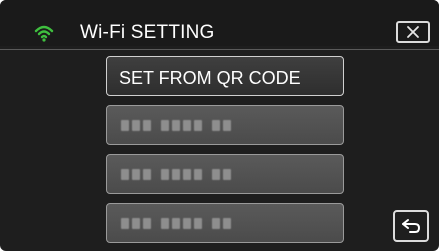 The width and height of the screenshot is (439, 251). Describe the element at coordinates (219, 49) in the screenshot. I see `header-divider` at that location.